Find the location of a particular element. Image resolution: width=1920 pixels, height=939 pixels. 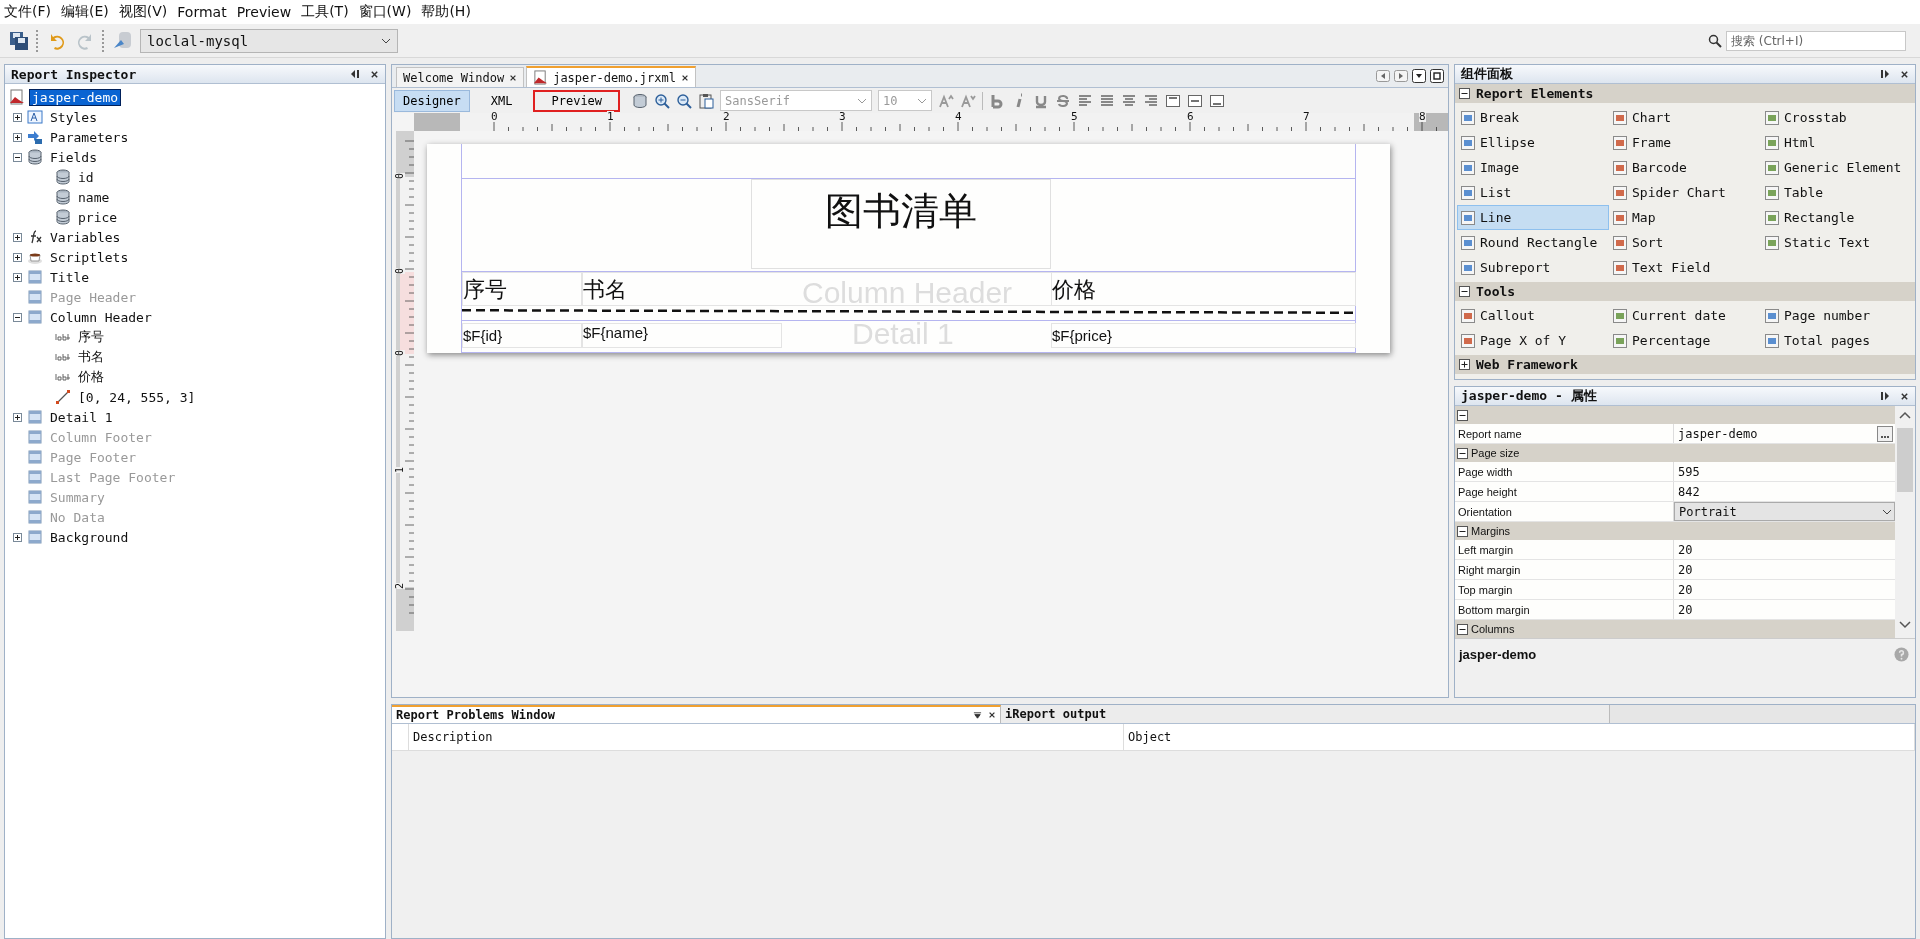

palette-group-header: Report Elements is located at coordinates (1685, 93).